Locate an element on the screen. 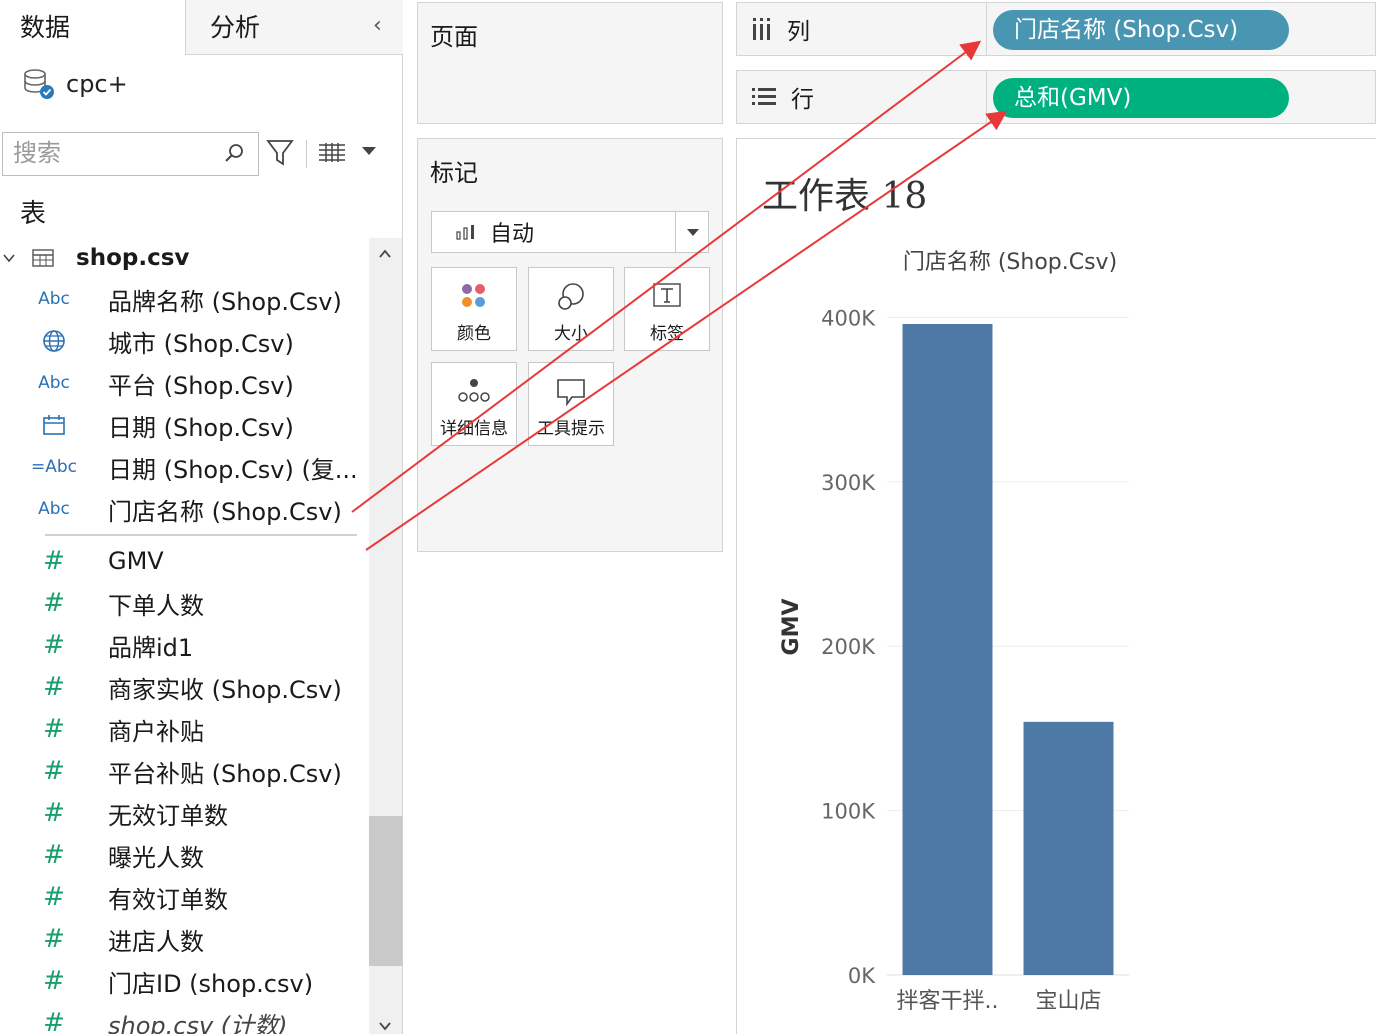 Image resolution: width=1376 pixels, height=1034 pixels. tab-data: 数据 is located at coordinates (92, 27).